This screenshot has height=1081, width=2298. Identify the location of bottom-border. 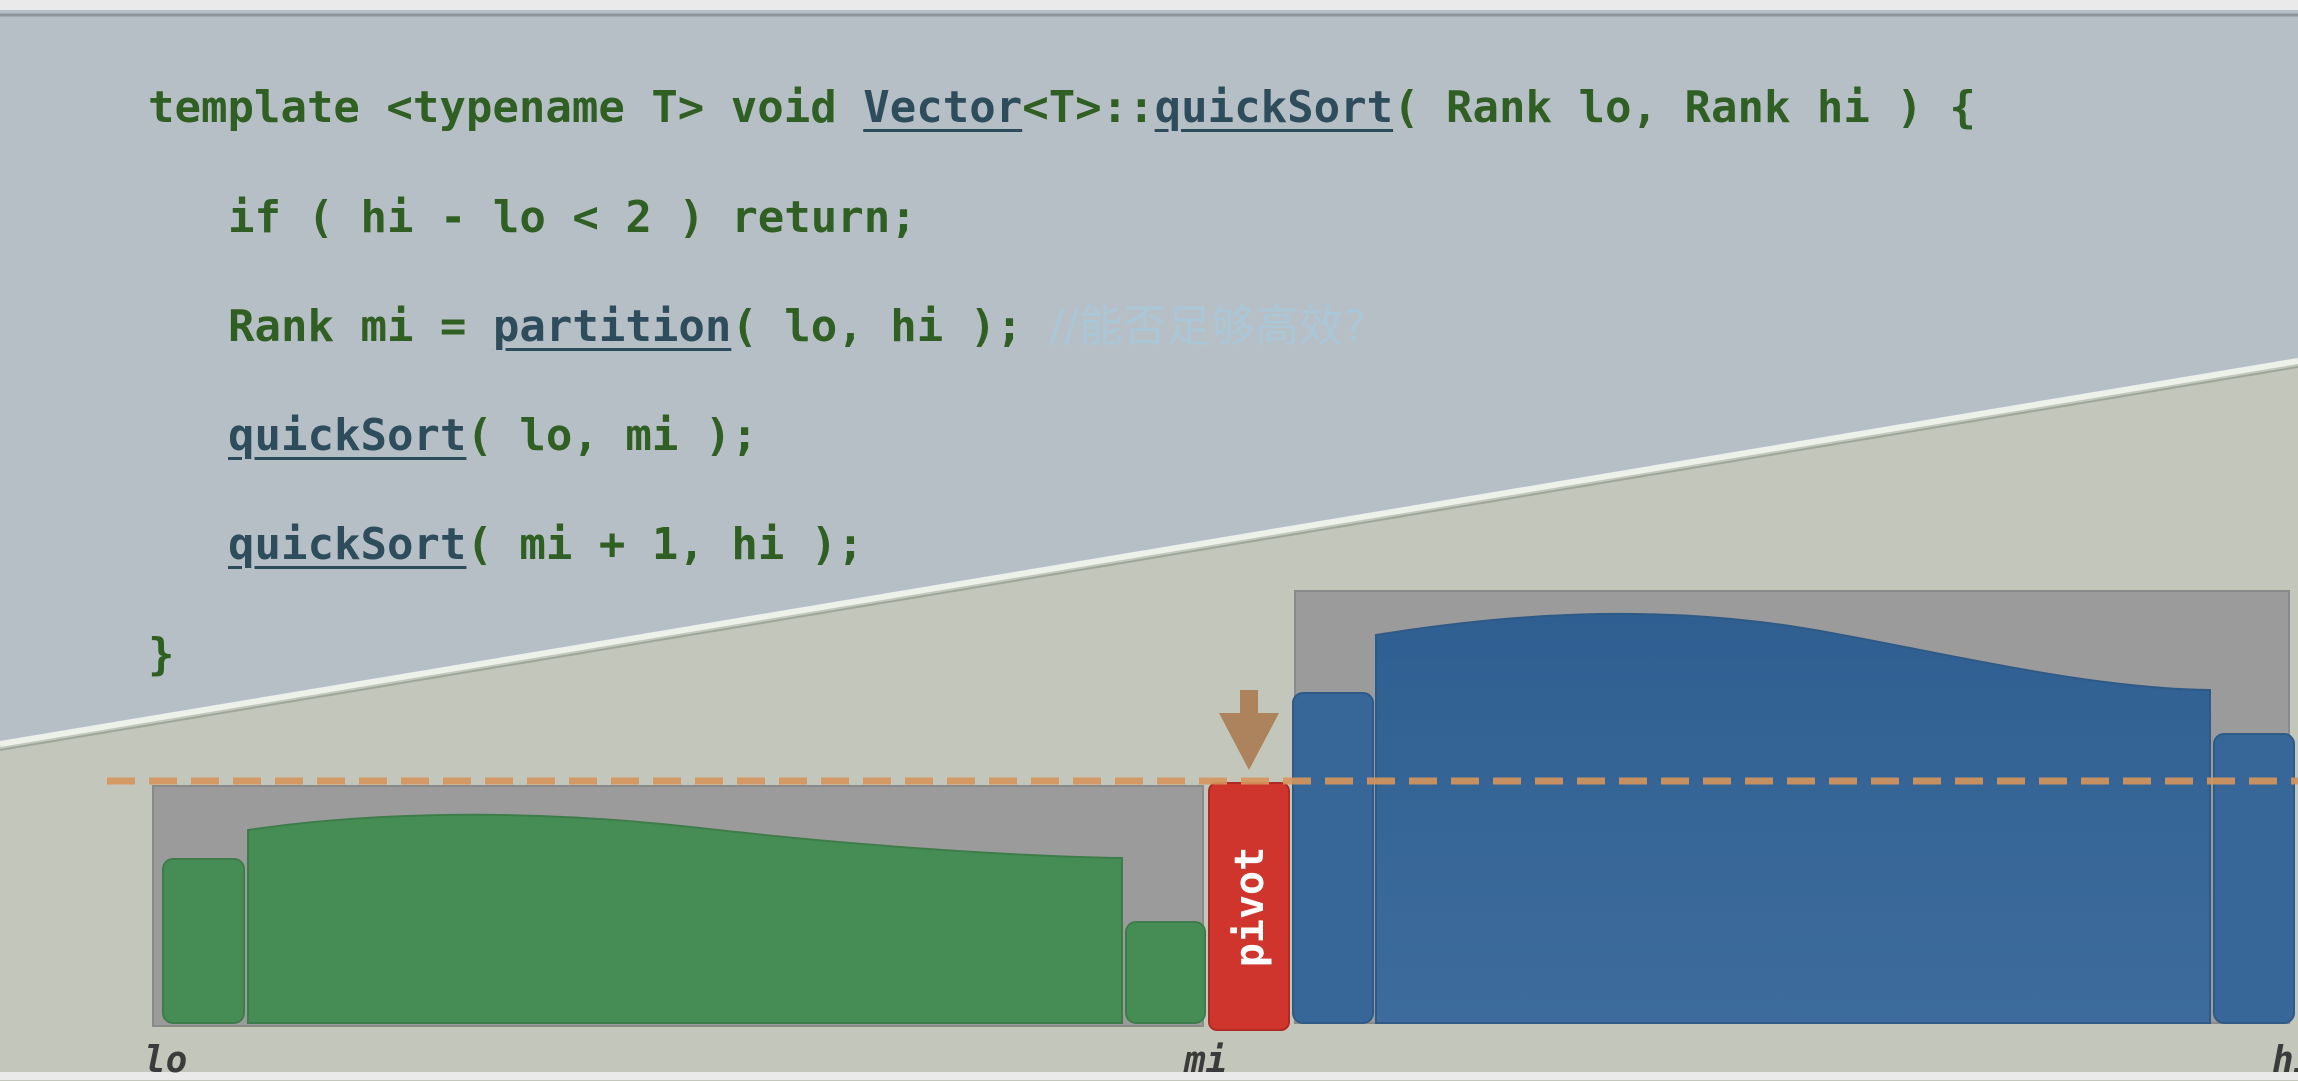
(1149, 1076).